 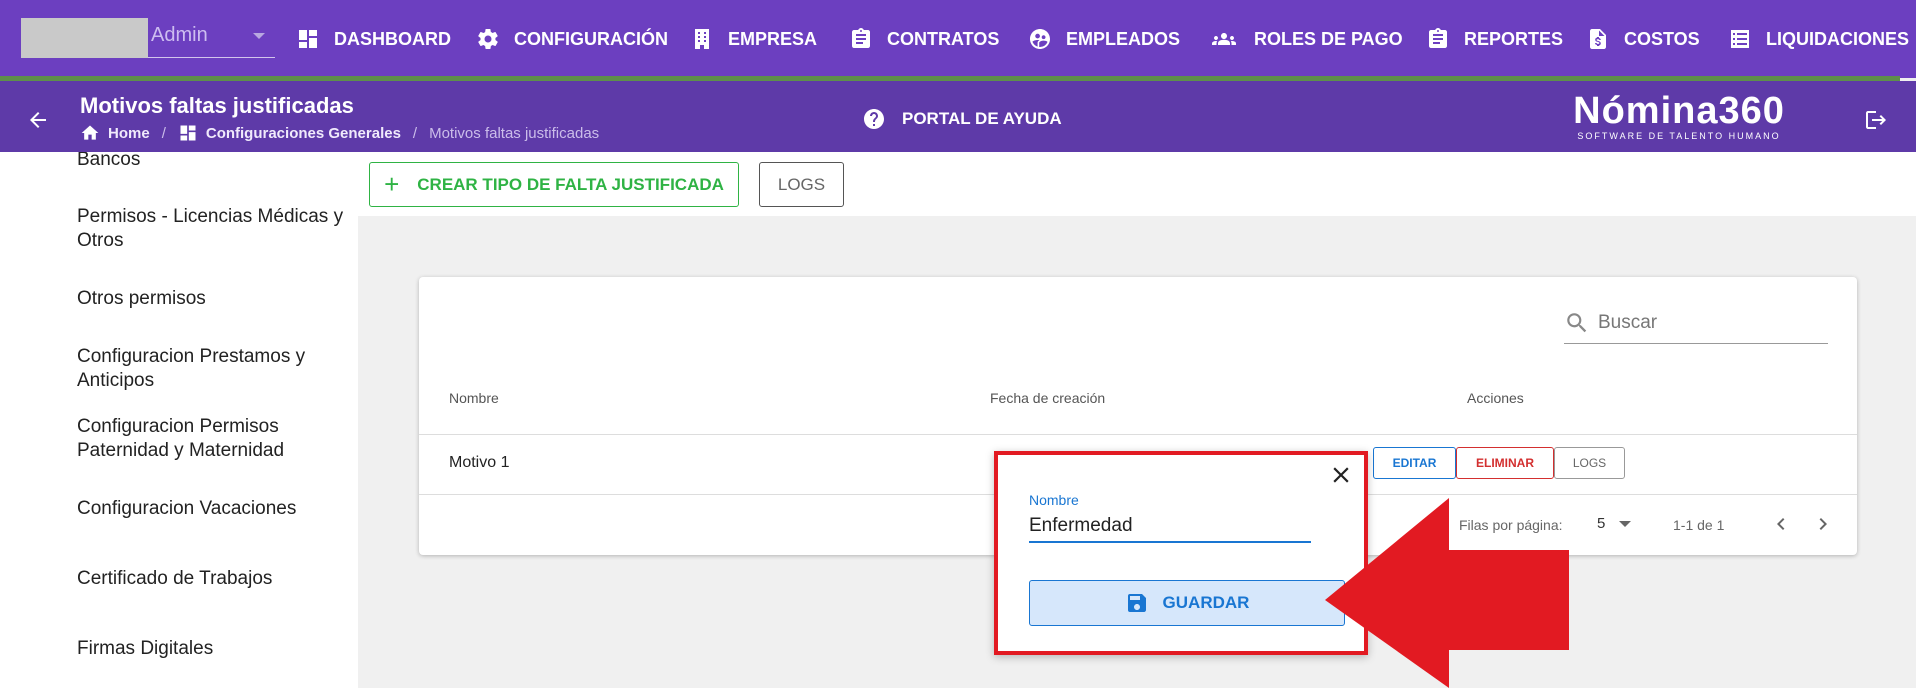 What do you see at coordinates (1206, 602) in the screenshot?
I see `save-label: GUARDAR` at bounding box center [1206, 602].